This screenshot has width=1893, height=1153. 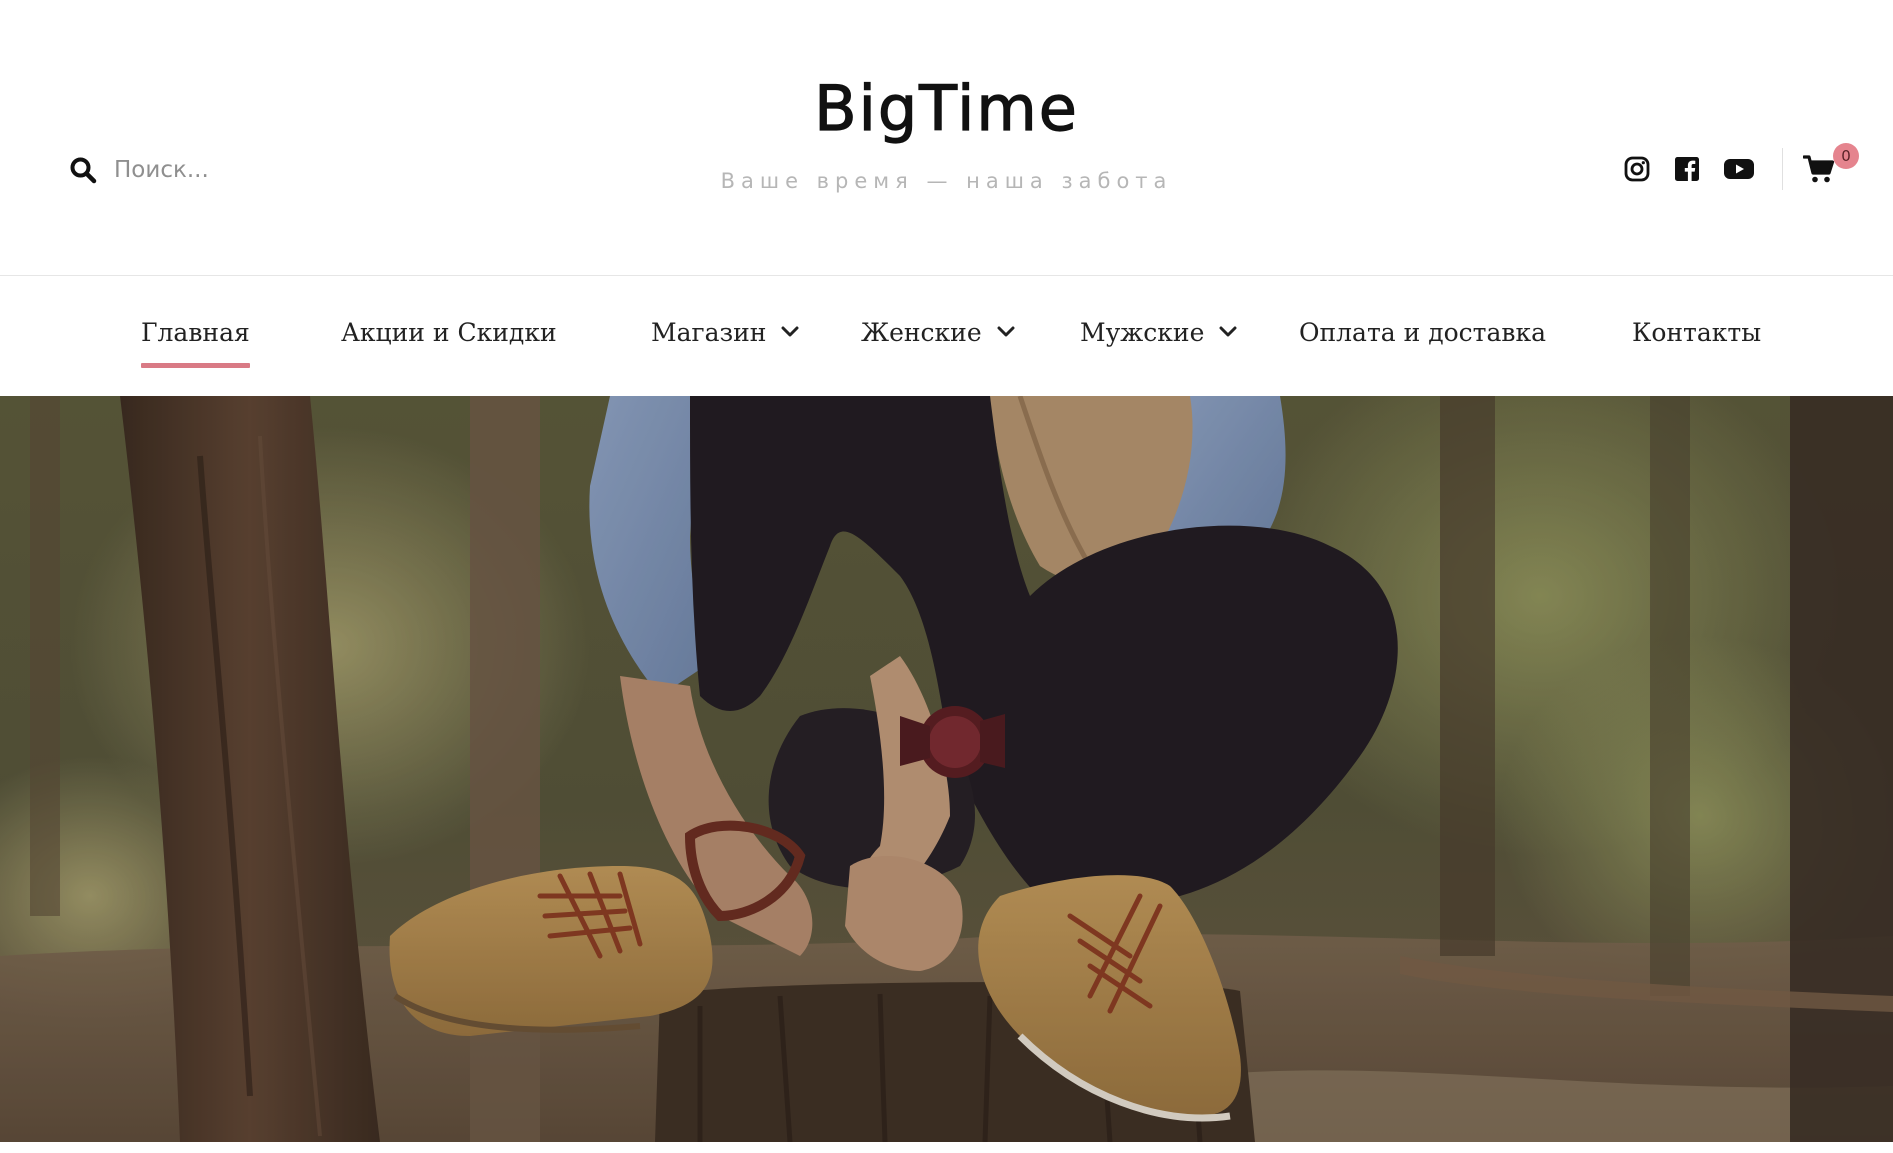 I want to click on nav-item-shop: Магазин, so click(x=725, y=332).